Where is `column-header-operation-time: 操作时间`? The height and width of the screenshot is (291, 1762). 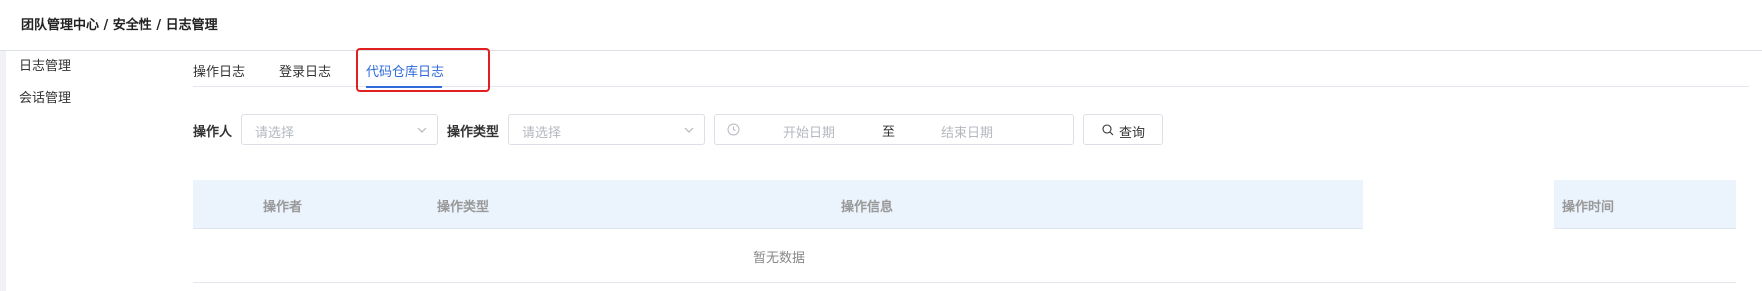
column-header-operation-time: 操作时间 is located at coordinates (1588, 207).